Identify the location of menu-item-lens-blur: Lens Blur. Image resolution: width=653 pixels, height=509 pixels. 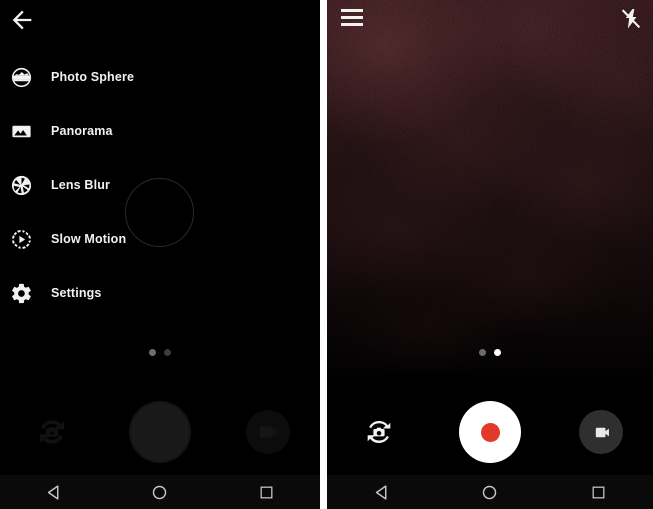
(160, 185).